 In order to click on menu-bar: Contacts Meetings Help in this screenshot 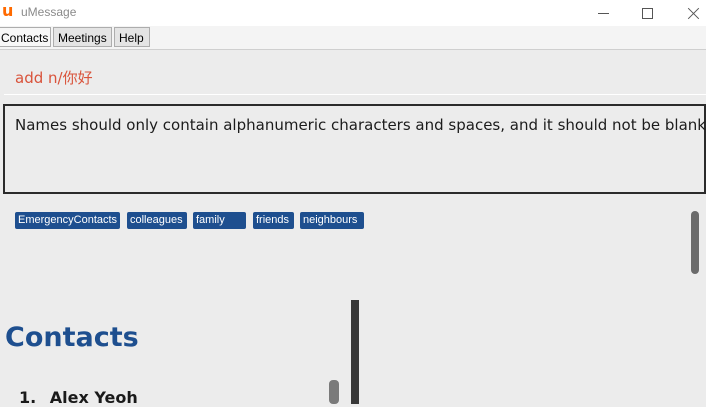, I will do `click(353, 38)`.